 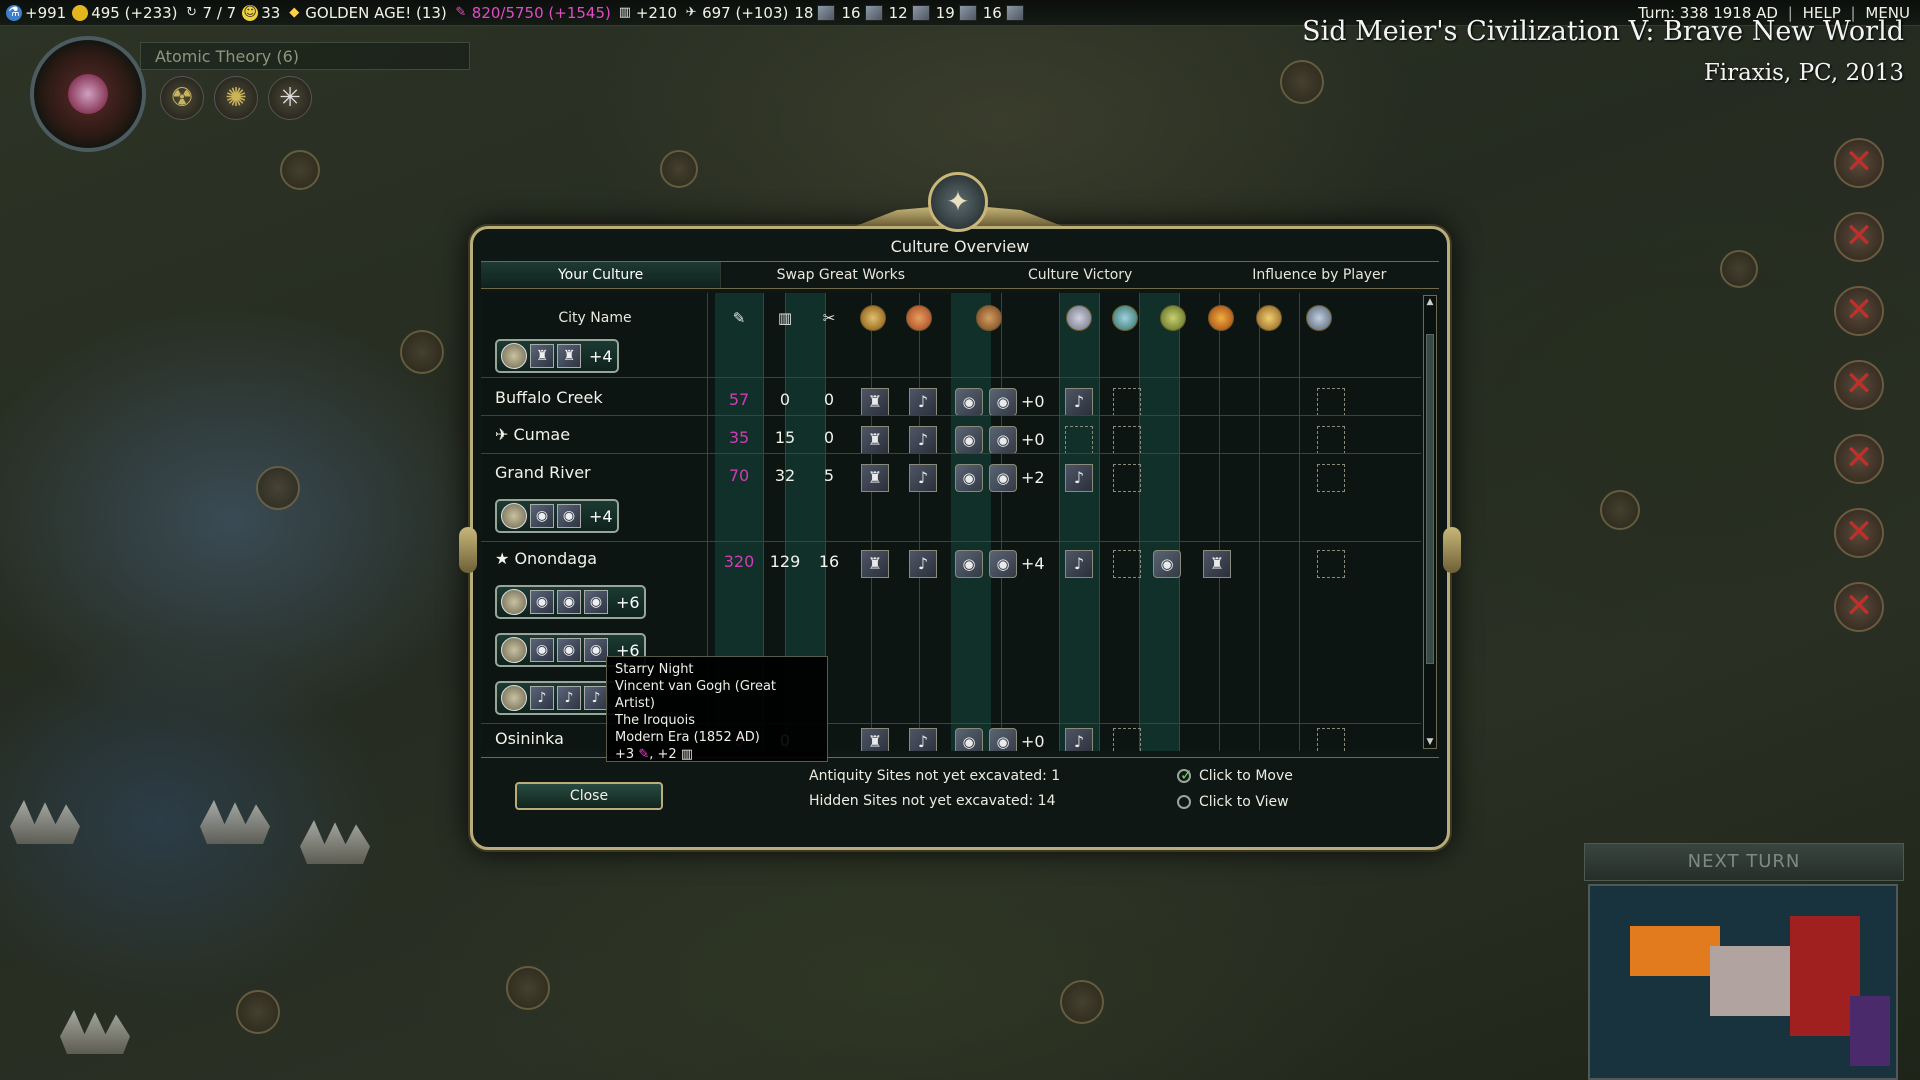 I want to click on science-indicator: ⚗ +991, so click(x=36, y=13).